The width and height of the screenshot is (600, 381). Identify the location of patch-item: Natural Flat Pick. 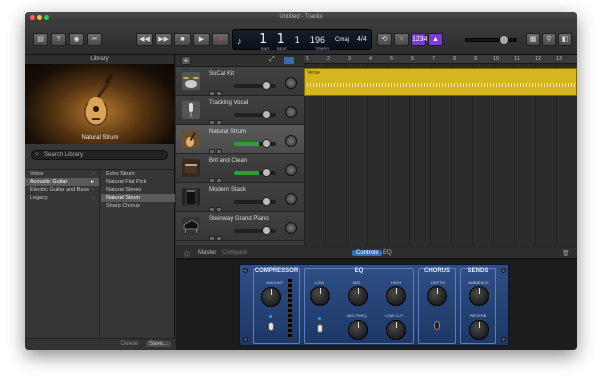
(138, 182).